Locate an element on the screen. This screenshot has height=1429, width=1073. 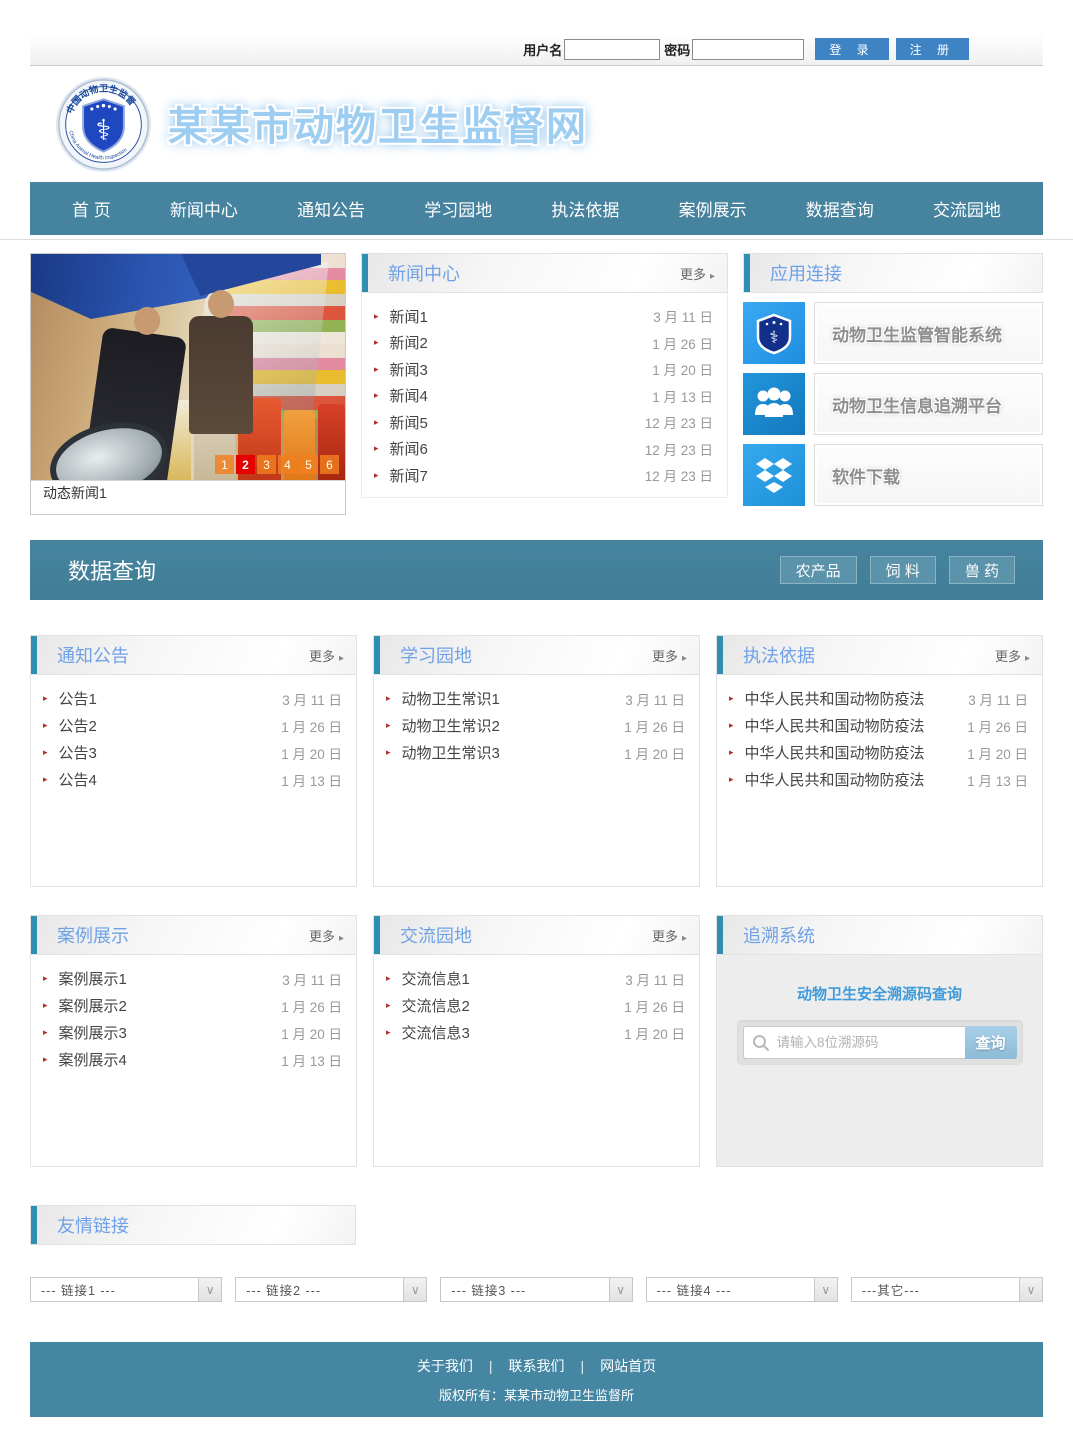
news-item: ▸ 新闻3 1 月 20 日 is located at coordinates (544, 369).